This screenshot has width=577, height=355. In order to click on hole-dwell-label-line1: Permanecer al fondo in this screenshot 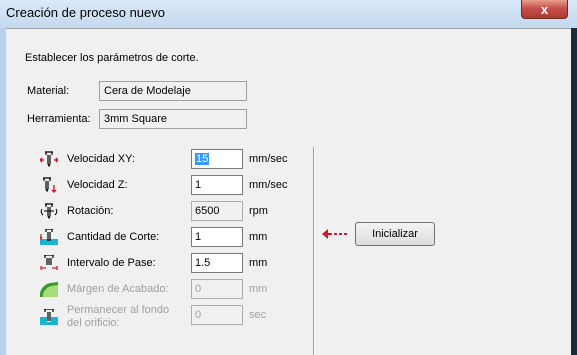, I will do `click(118, 310)`.